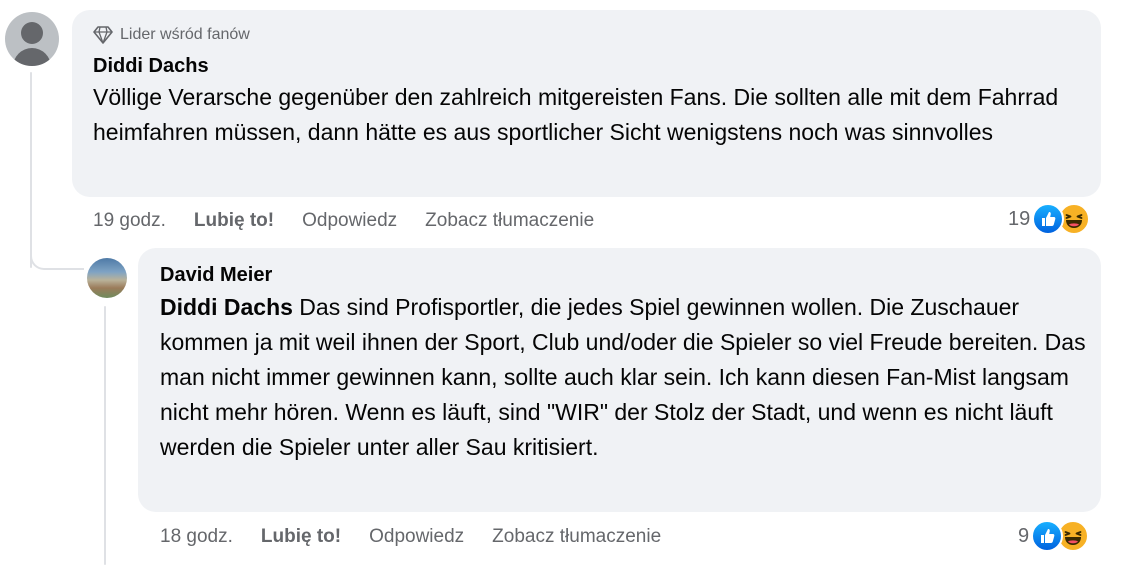  Describe the element at coordinates (151, 66) in the screenshot. I see `comment-author: Diddi Dachs` at that location.